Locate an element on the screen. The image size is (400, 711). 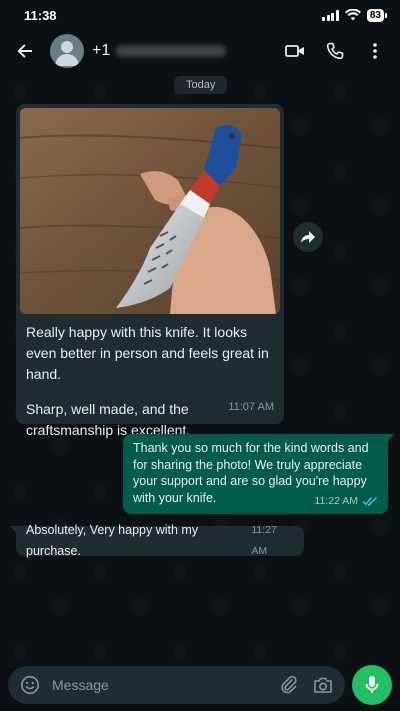
voice-message-button is located at coordinates (372, 685).